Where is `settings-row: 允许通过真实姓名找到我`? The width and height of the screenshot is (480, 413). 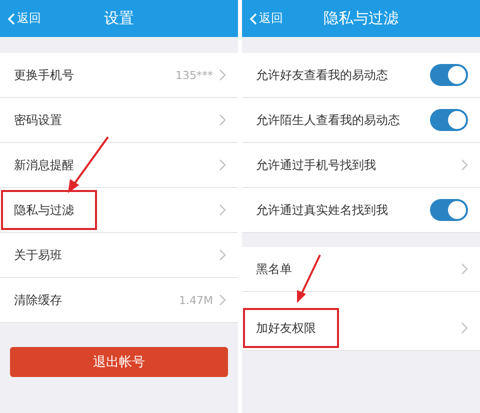
settings-row: 允许通过真实姓名找到我 is located at coordinates (361, 210).